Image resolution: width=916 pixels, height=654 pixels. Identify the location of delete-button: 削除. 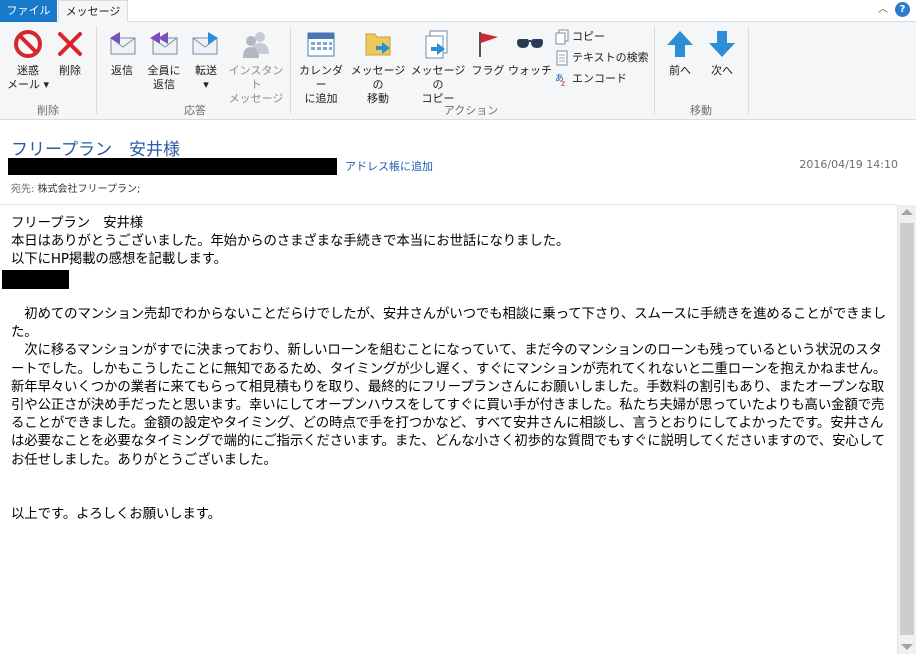
(70, 64).